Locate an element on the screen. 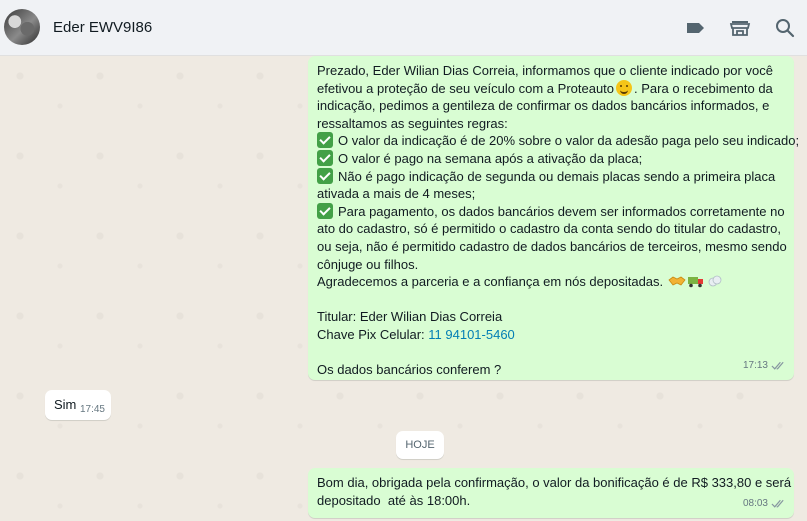  message-text: Chave Pix Celular: 11 94101-5460 is located at coordinates (416, 334).